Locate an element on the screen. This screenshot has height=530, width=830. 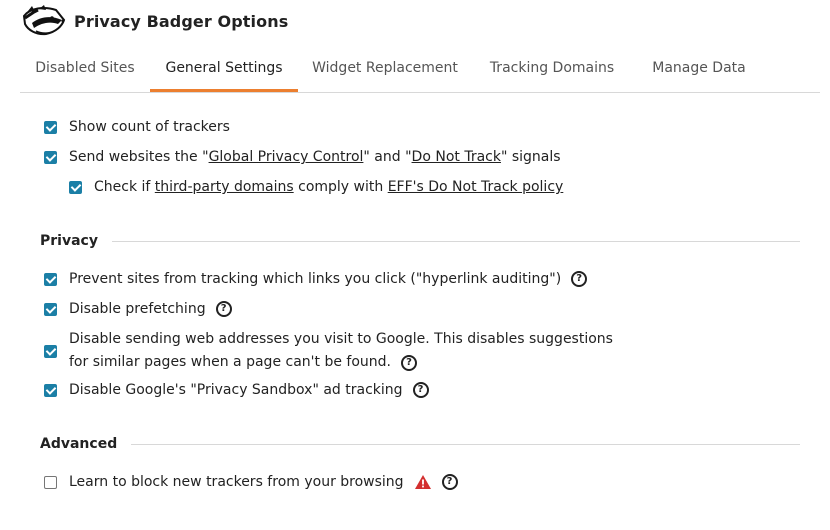
tab-manage-data: Manage Data is located at coordinates (699, 68).